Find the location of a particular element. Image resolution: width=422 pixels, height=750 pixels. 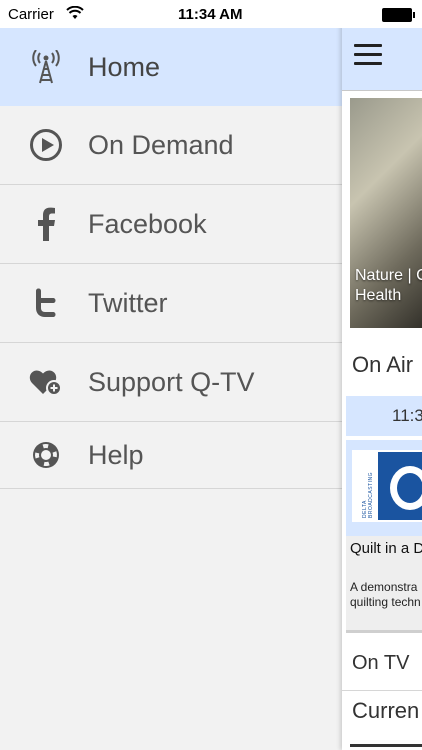

menu-item-label: Help is located at coordinates (116, 454).